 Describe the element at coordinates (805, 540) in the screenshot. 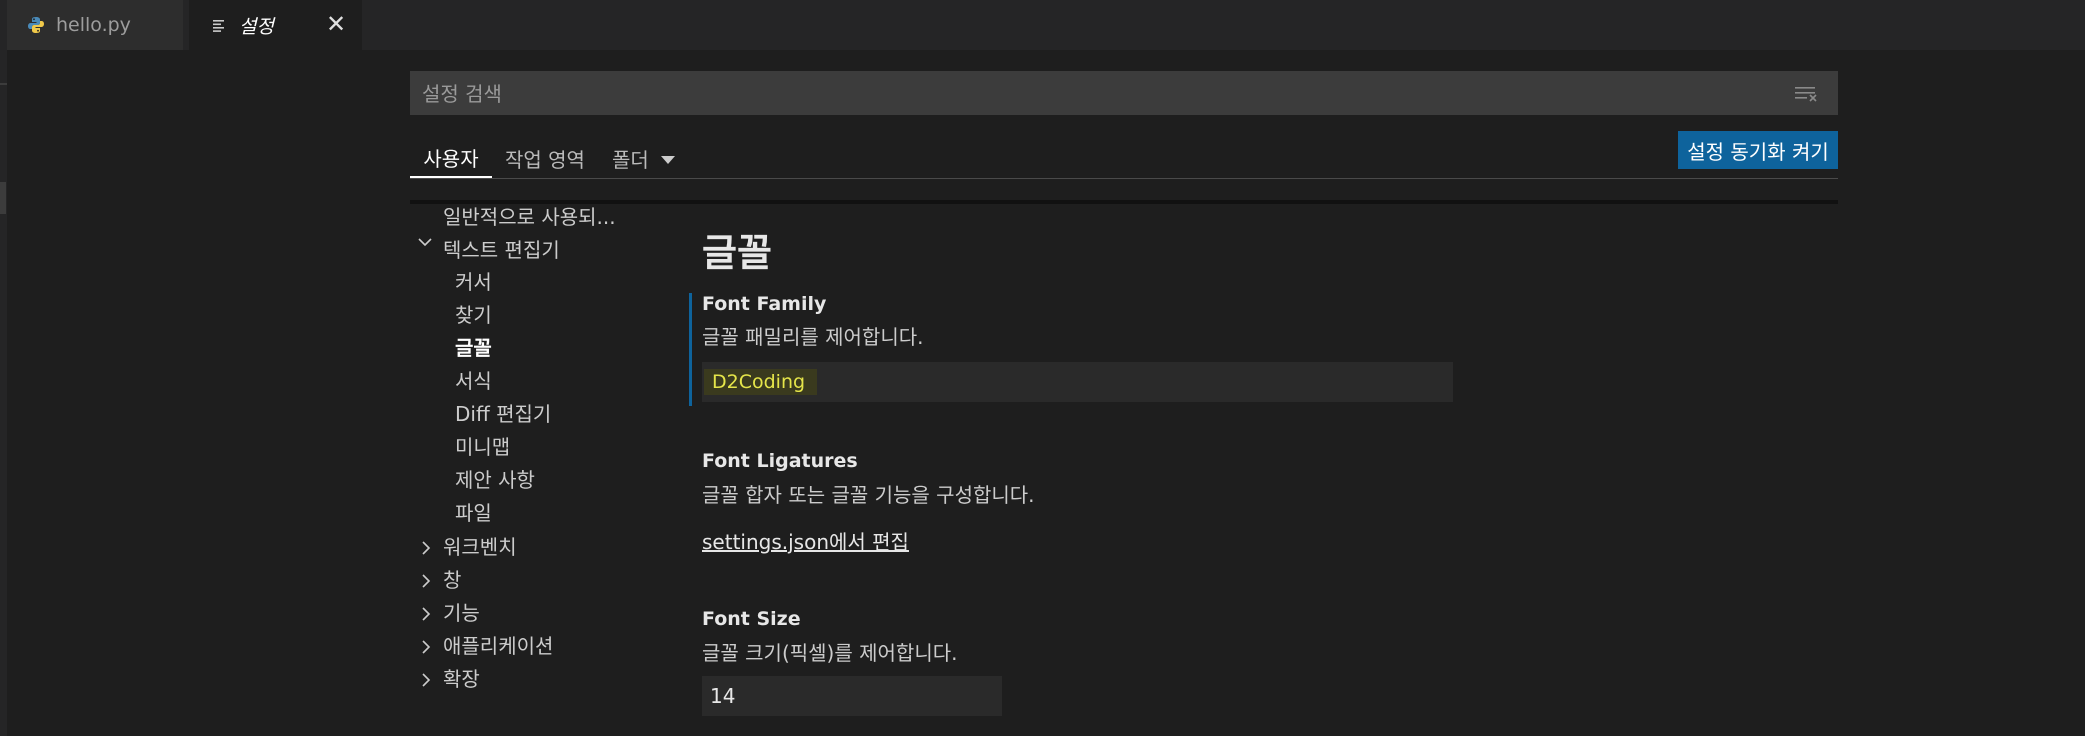

I see `edit-in-settings-json-link: settings.json에서 편집` at that location.